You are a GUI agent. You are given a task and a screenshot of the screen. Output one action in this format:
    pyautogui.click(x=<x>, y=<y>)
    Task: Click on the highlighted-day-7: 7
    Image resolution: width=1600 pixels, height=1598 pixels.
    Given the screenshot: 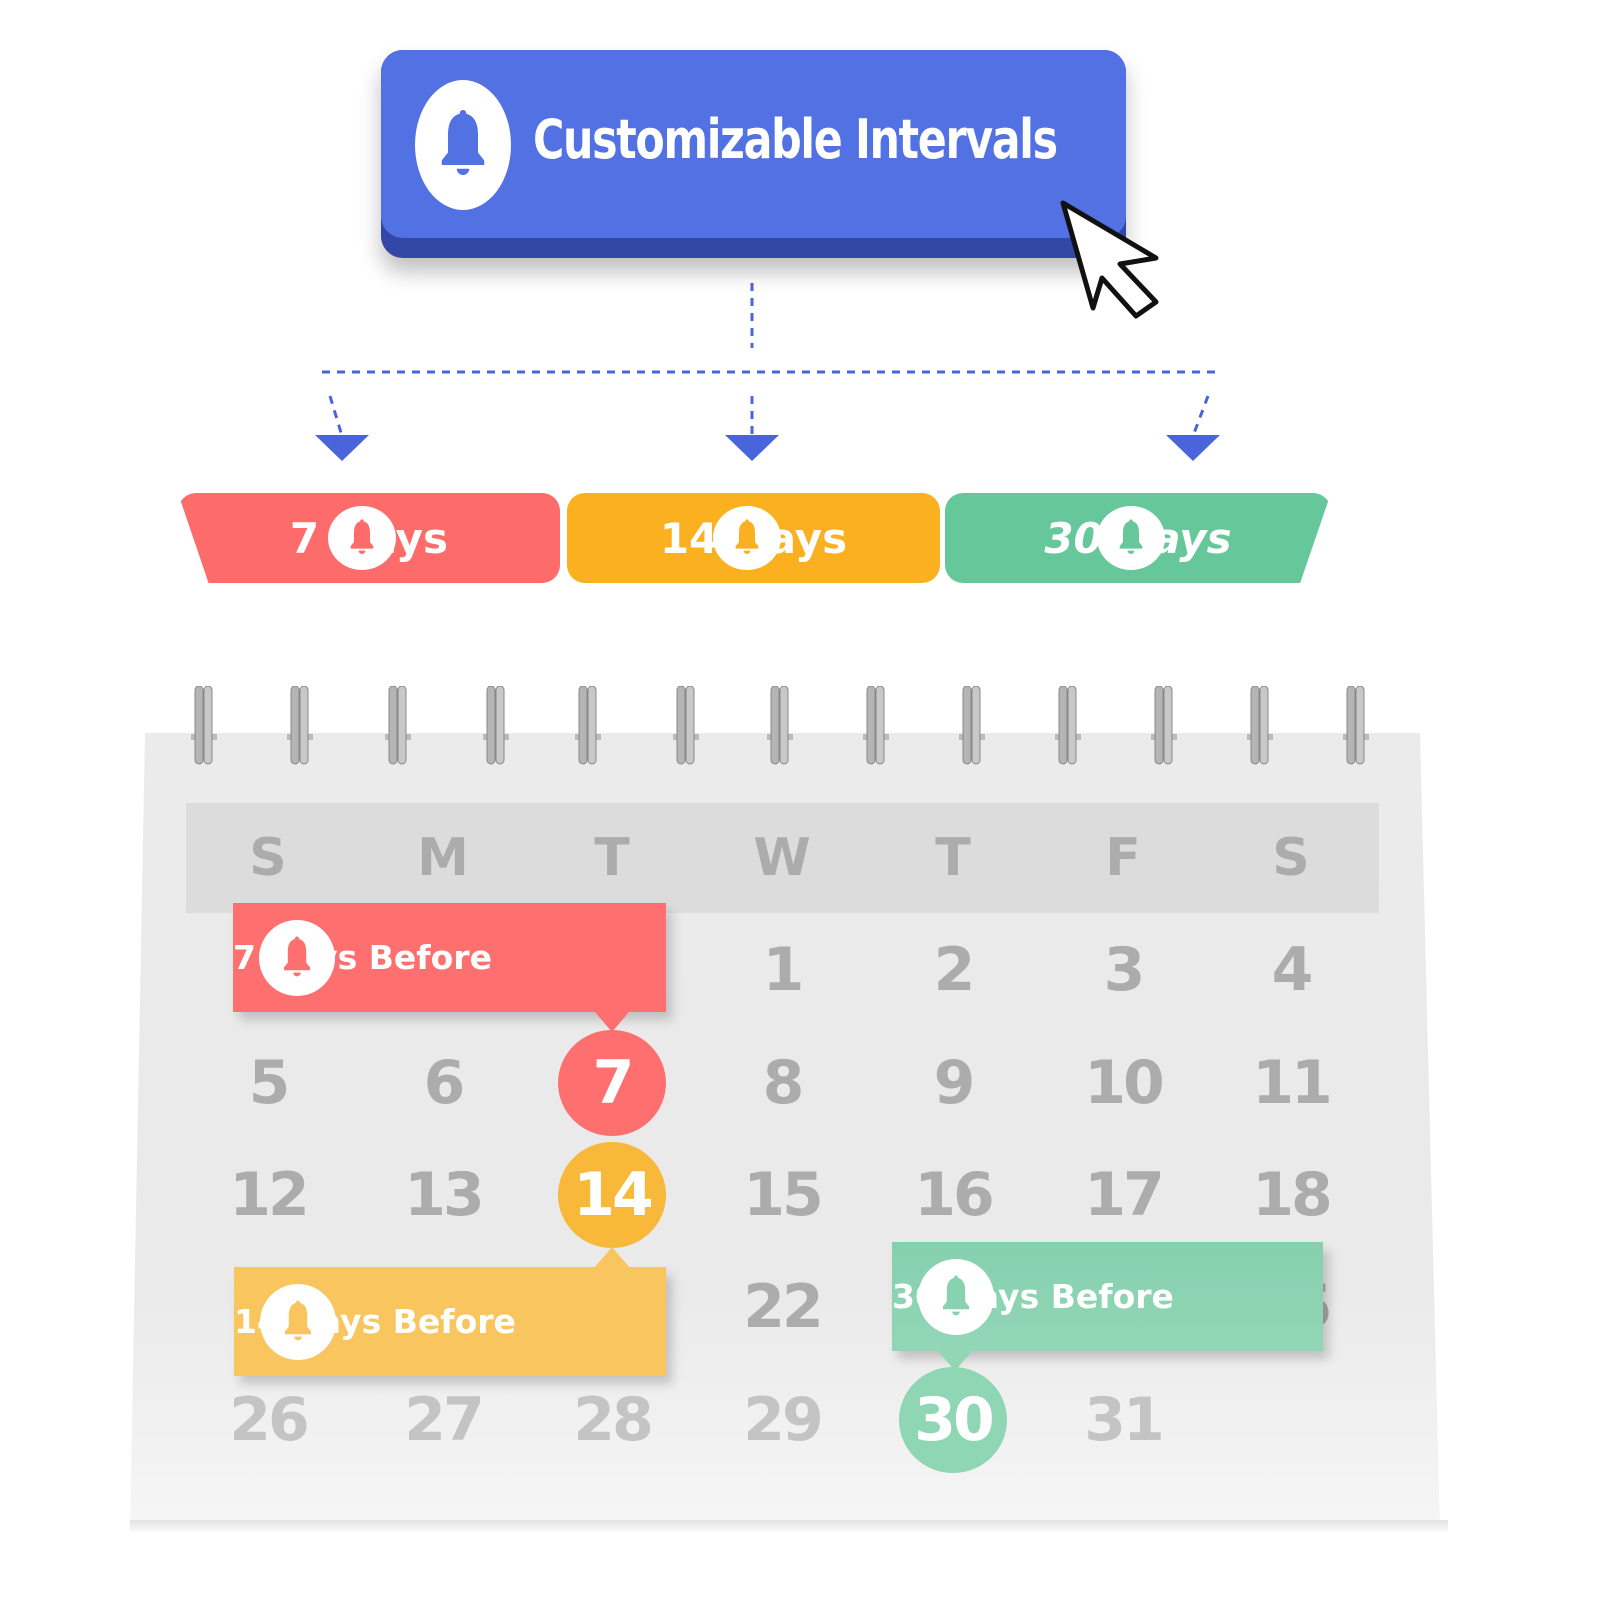 What is the action you would take?
    pyautogui.click(x=612, y=1083)
    